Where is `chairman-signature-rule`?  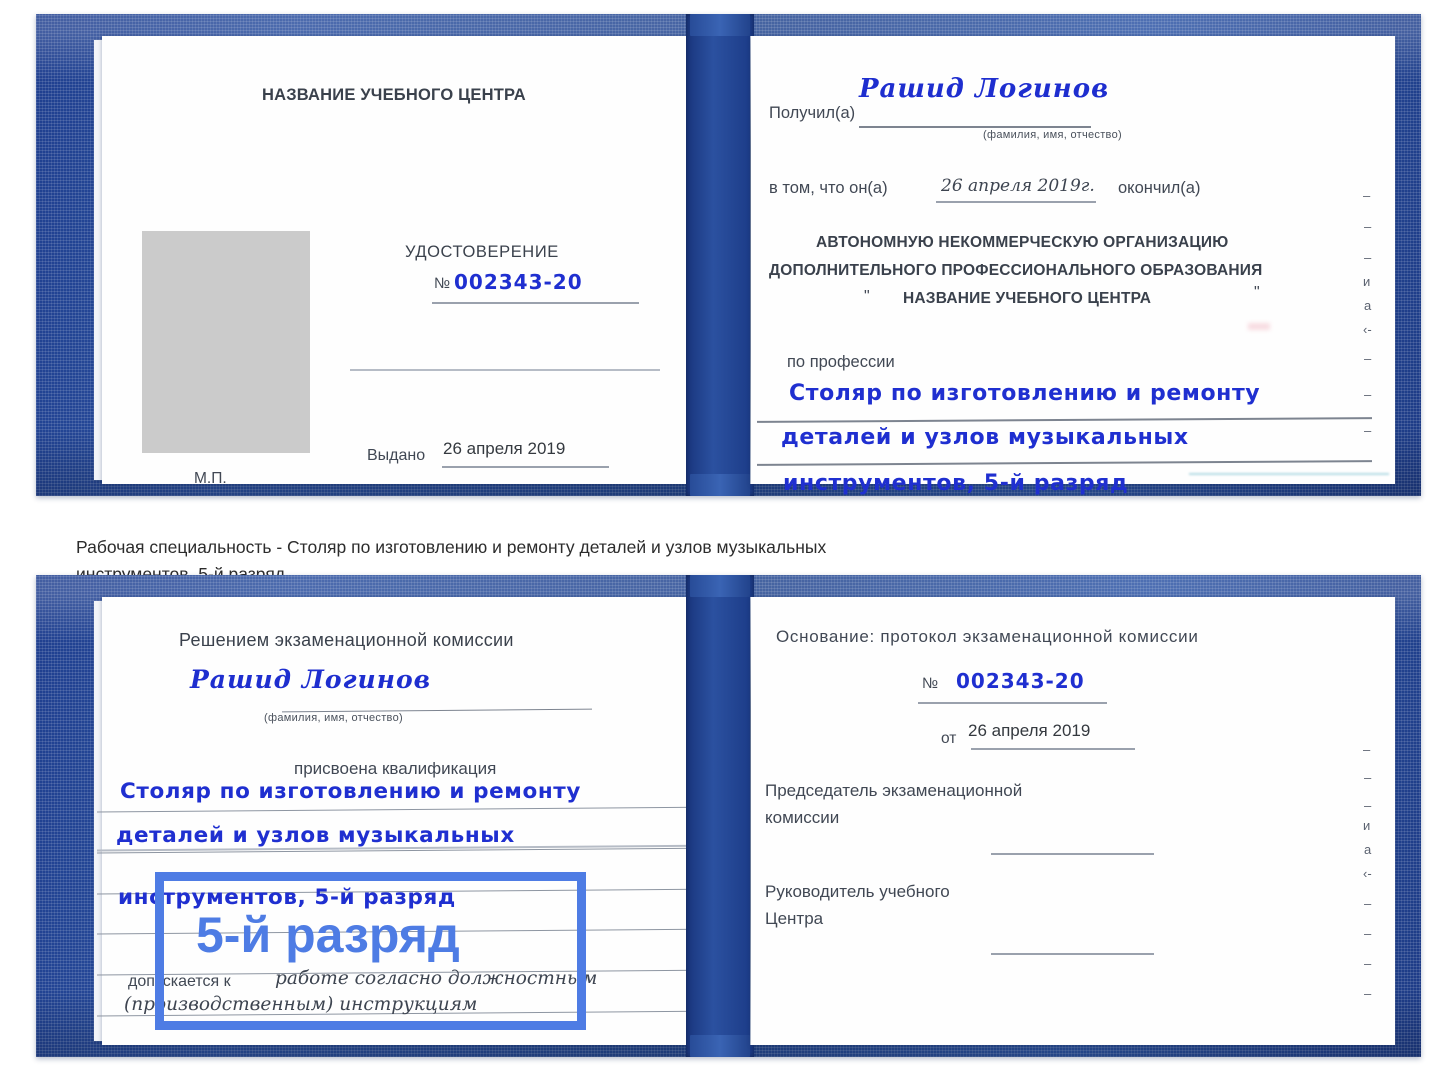
chairman-signature-rule is located at coordinates (1072, 854).